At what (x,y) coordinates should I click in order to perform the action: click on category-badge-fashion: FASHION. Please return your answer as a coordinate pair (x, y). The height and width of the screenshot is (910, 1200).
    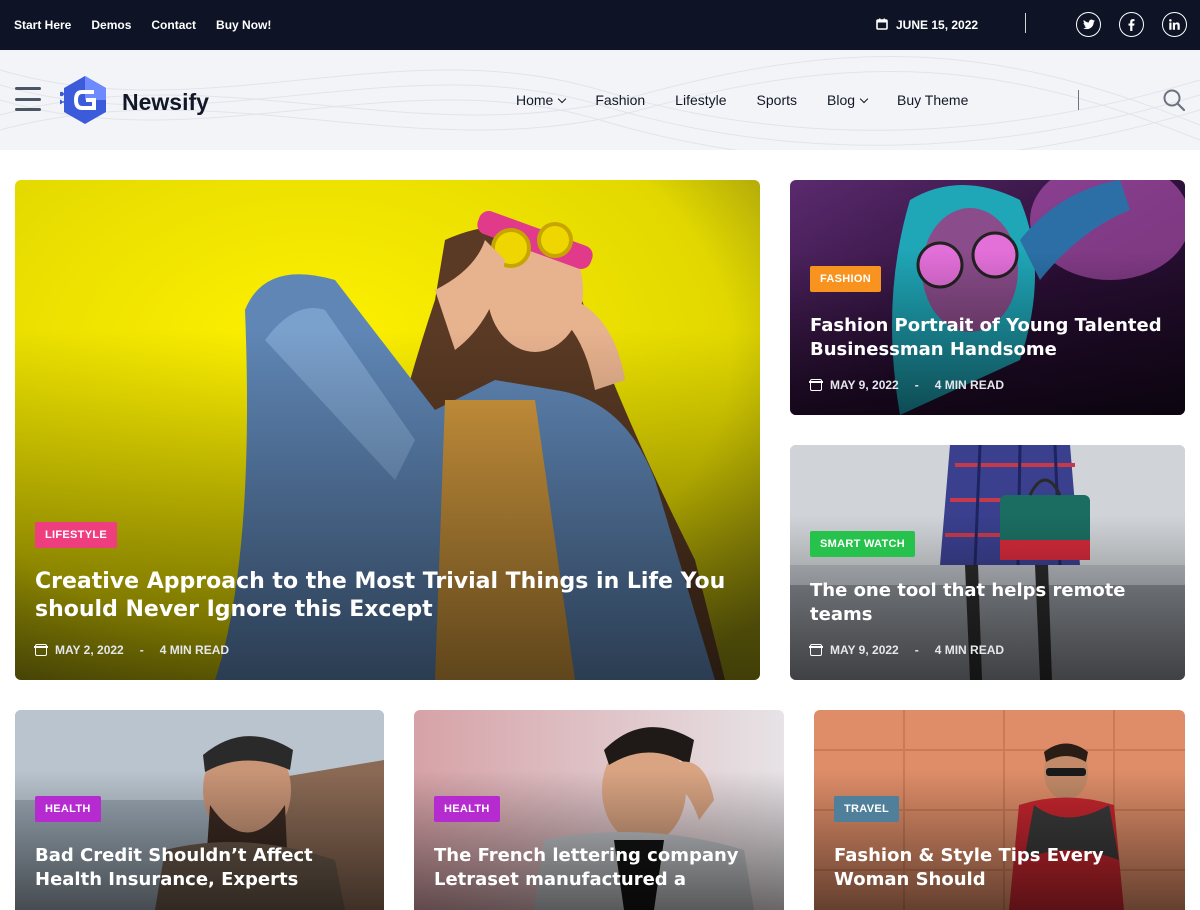
    Looking at the image, I should click on (845, 279).